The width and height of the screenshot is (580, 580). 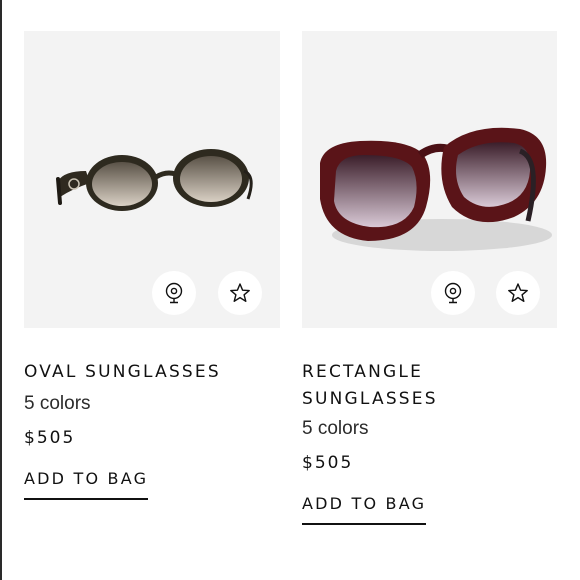 What do you see at coordinates (1, 290) in the screenshot?
I see `left-edge-divider` at bounding box center [1, 290].